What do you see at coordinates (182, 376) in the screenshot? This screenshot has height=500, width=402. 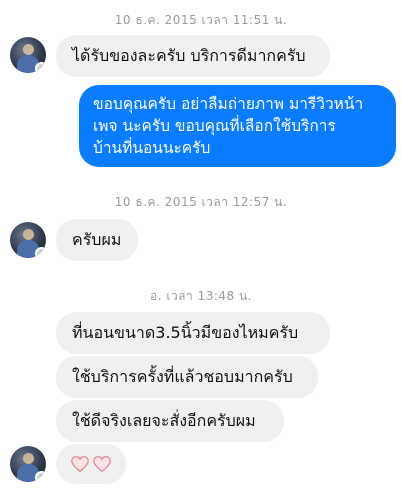 I see `message-text: ใช้บริการครั้งที่แล้วชอบมากครับ` at bounding box center [182, 376].